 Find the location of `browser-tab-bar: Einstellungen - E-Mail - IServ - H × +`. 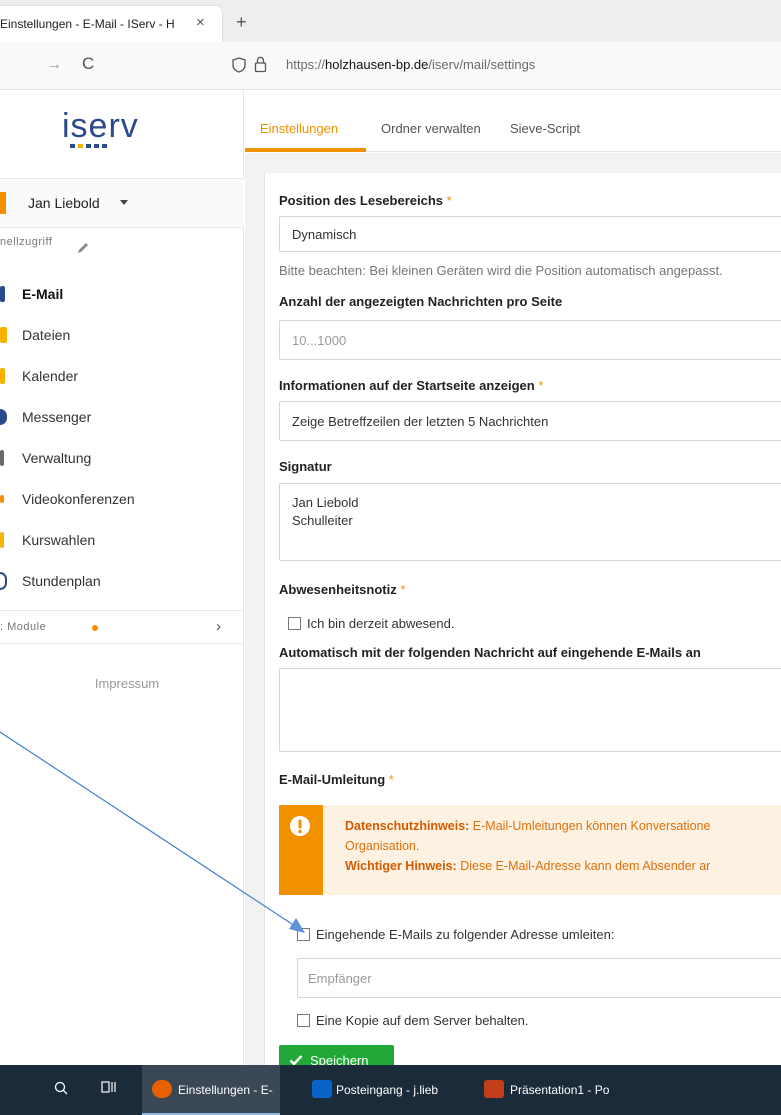

browser-tab-bar: Einstellungen - E-Mail - IServ - H × + is located at coordinates (390, 21).